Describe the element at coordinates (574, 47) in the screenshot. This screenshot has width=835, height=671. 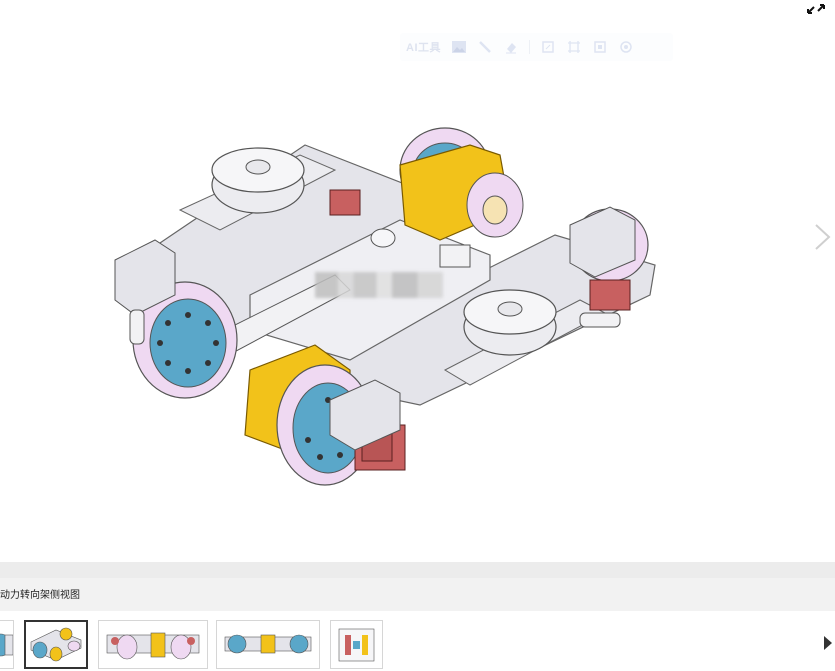
I see `frame-icon` at that location.